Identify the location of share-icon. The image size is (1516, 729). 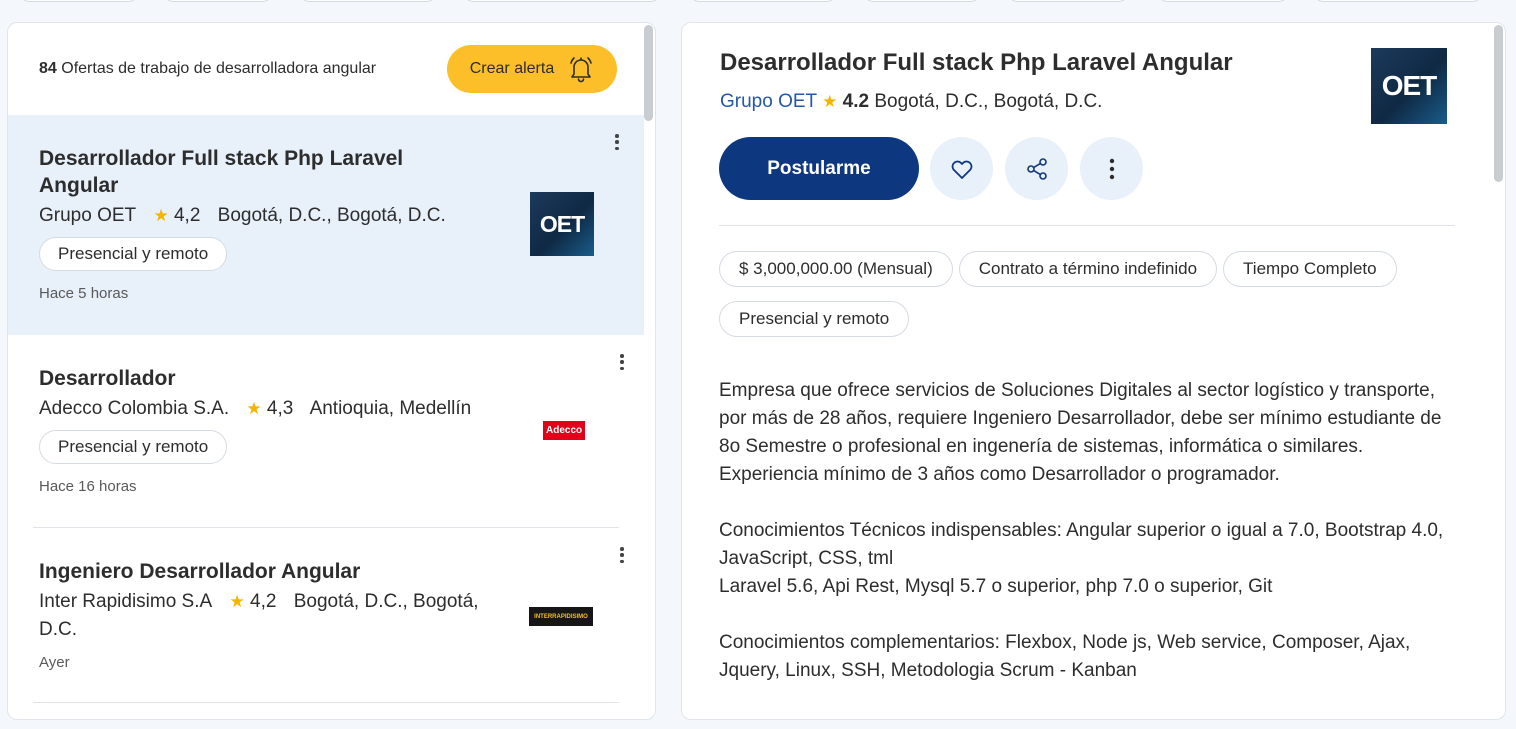
(1036, 168).